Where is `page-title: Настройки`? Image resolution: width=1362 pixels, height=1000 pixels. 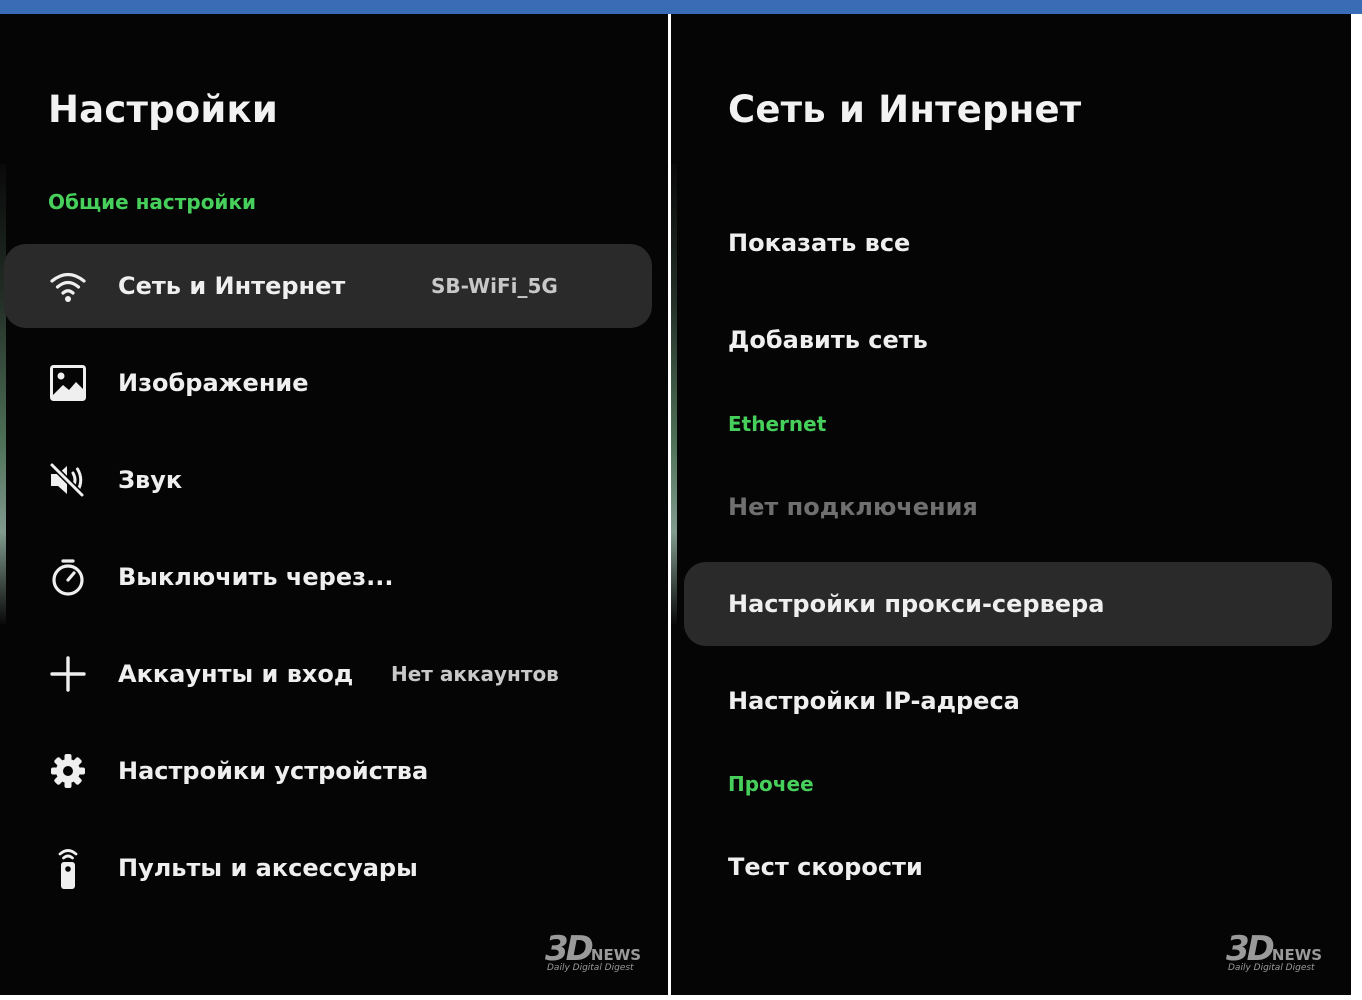 page-title: Настройки is located at coordinates (163, 109).